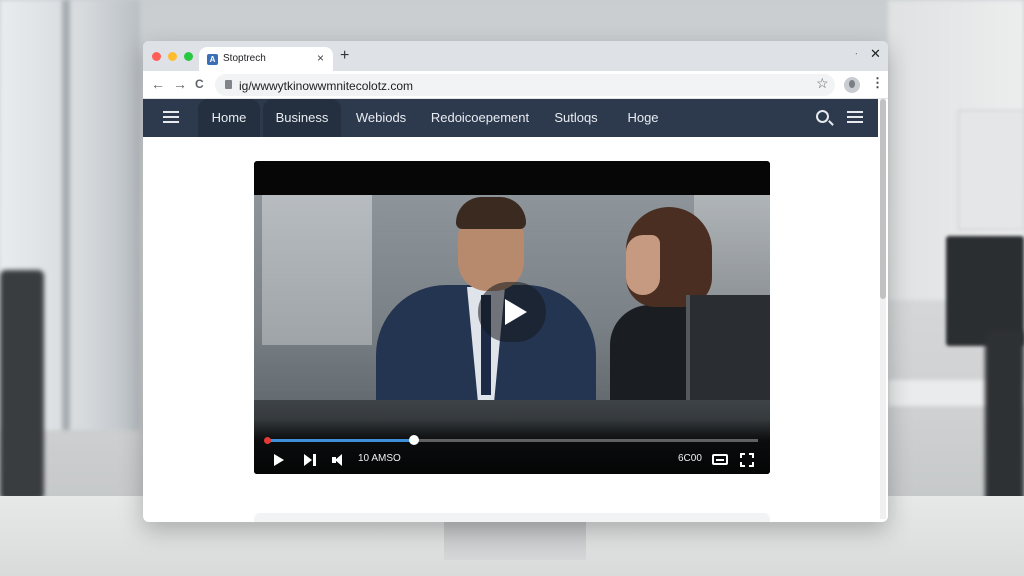  What do you see at coordinates (381, 118) in the screenshot?
I see `nav-item-webiods: Webiods` at bounding box center [381, 118].